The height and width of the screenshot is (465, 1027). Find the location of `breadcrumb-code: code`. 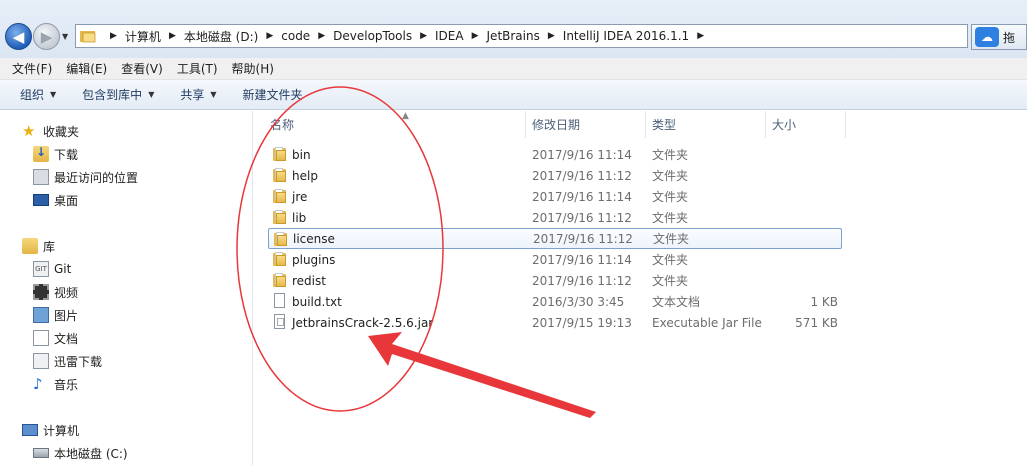

breadcrumb-code: code is located at coordinates (295, 36).